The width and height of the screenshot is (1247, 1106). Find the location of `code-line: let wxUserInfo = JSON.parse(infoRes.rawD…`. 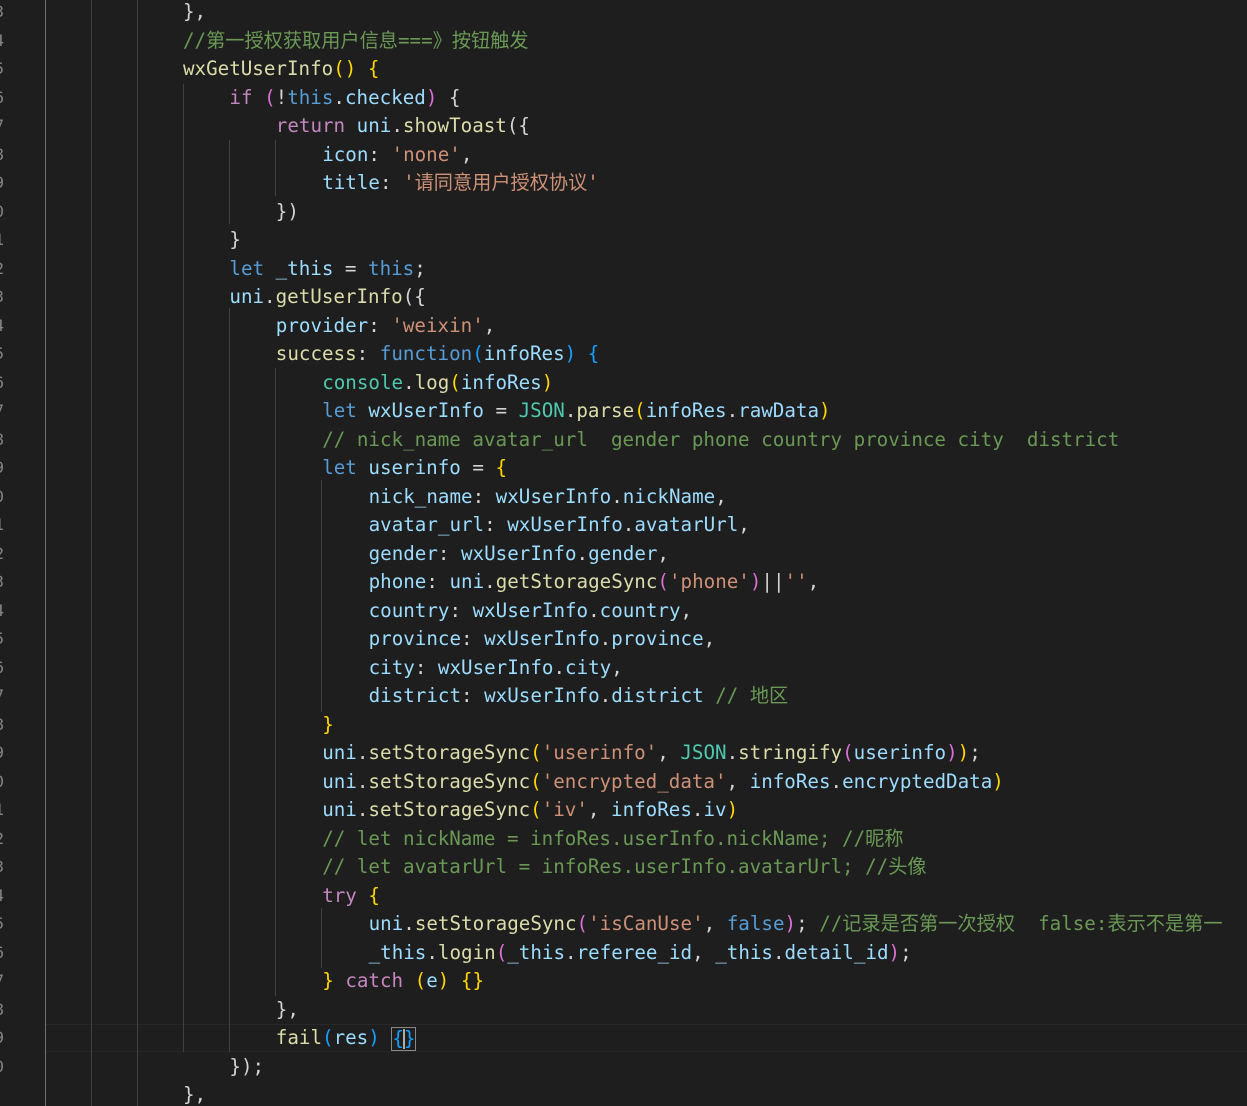

code-line: let wxUserInfo = JSON.parse(infoRes.rawD… is located at coordinates (576, 411).